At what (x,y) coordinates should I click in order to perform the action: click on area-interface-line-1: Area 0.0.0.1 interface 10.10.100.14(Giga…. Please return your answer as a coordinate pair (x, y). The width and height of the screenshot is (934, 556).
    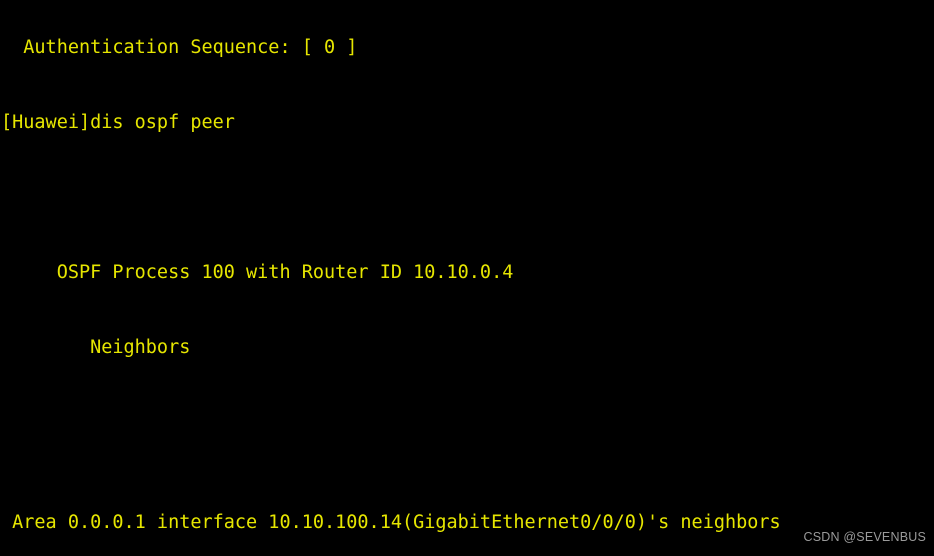
    Looking at the image, I should click on (391, 522).